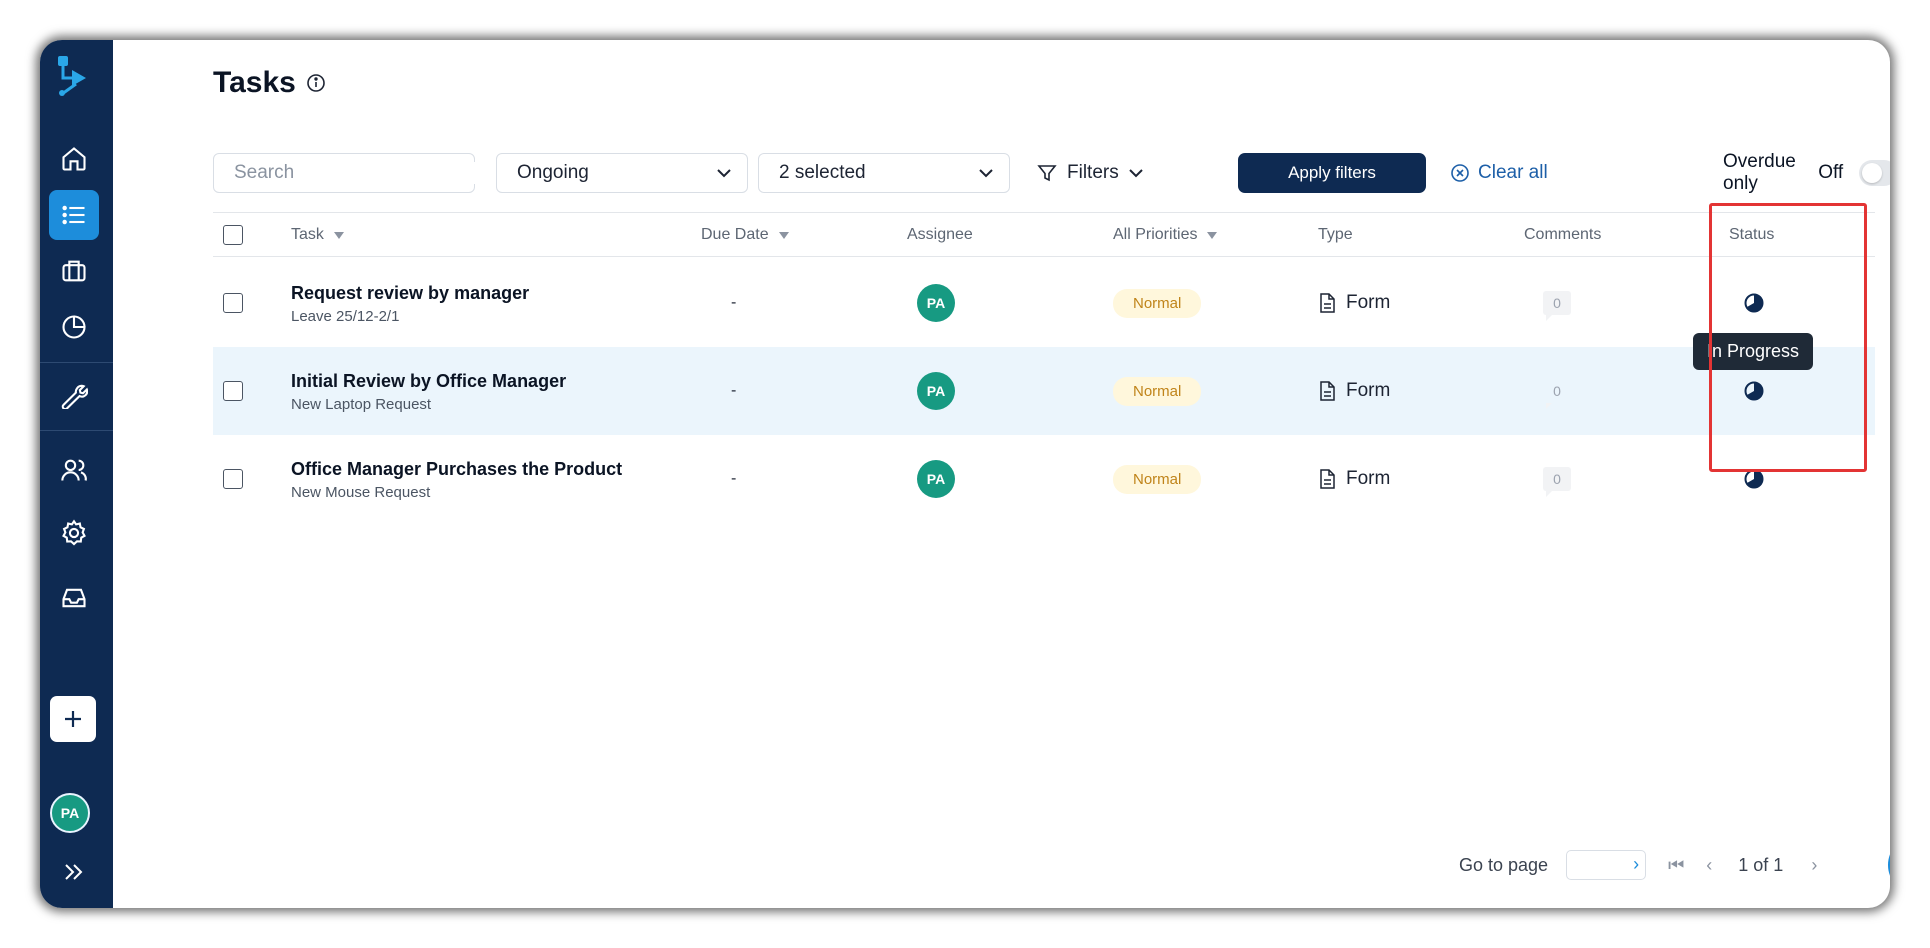 The width and height of the screenshot is (1930, 948). What do you see at coordinates (1606, 865) in the screenshot?
I see `go-to-page-input: ›` at bounding box center [1606, 865].